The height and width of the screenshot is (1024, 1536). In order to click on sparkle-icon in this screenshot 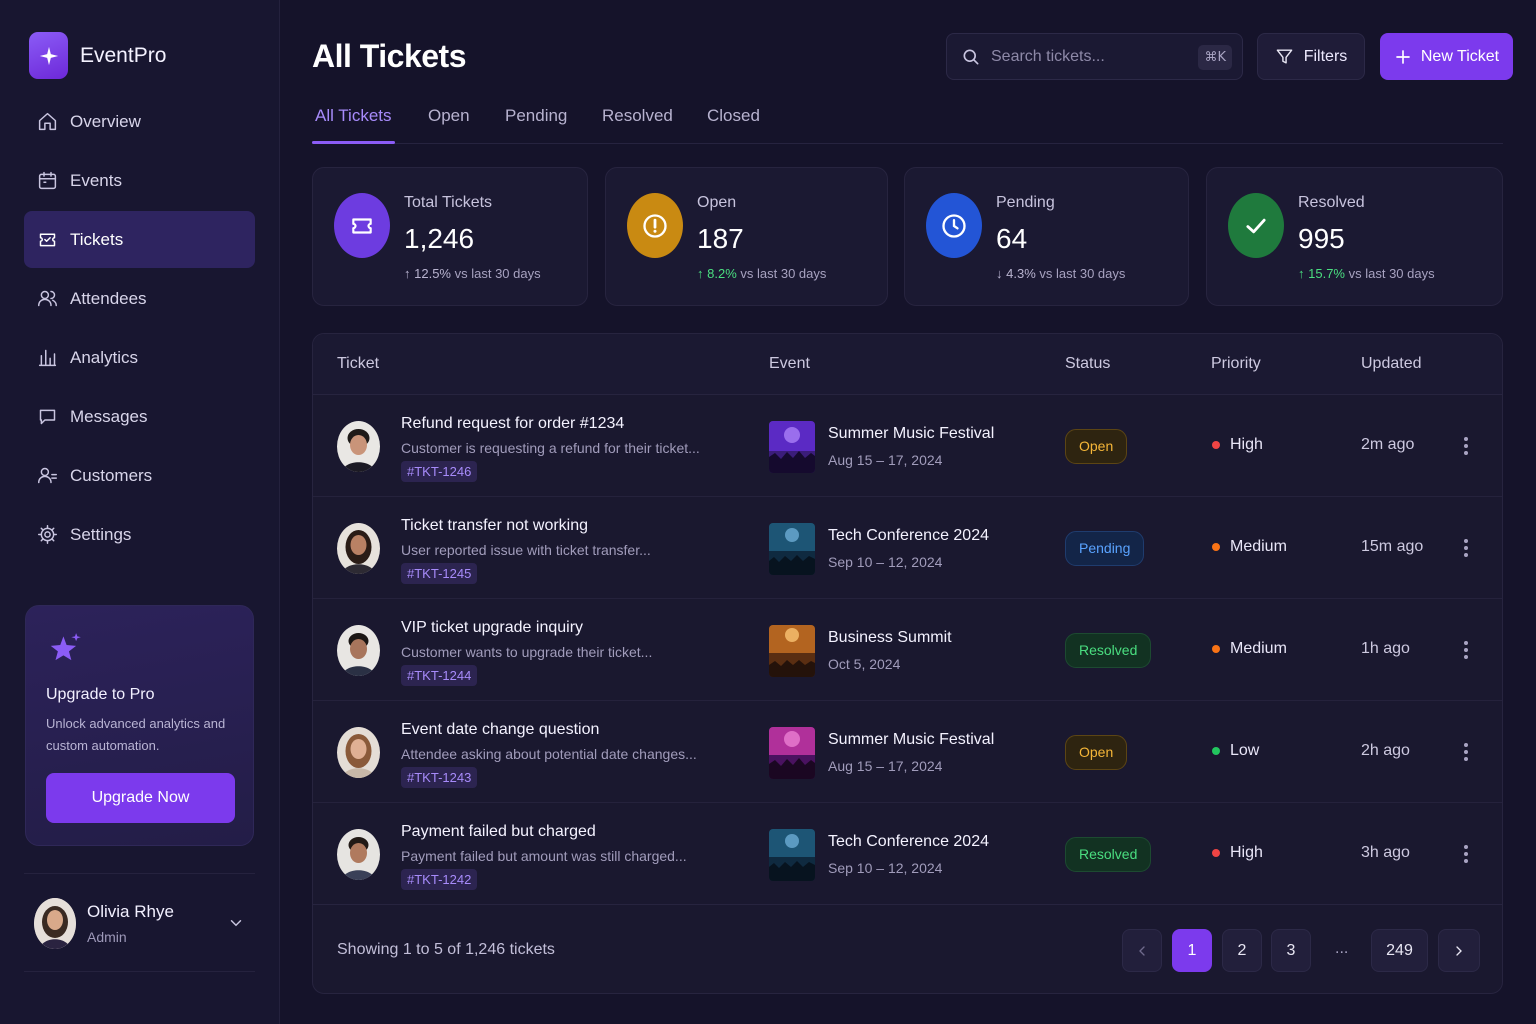, I will do `click(48, 55)`.